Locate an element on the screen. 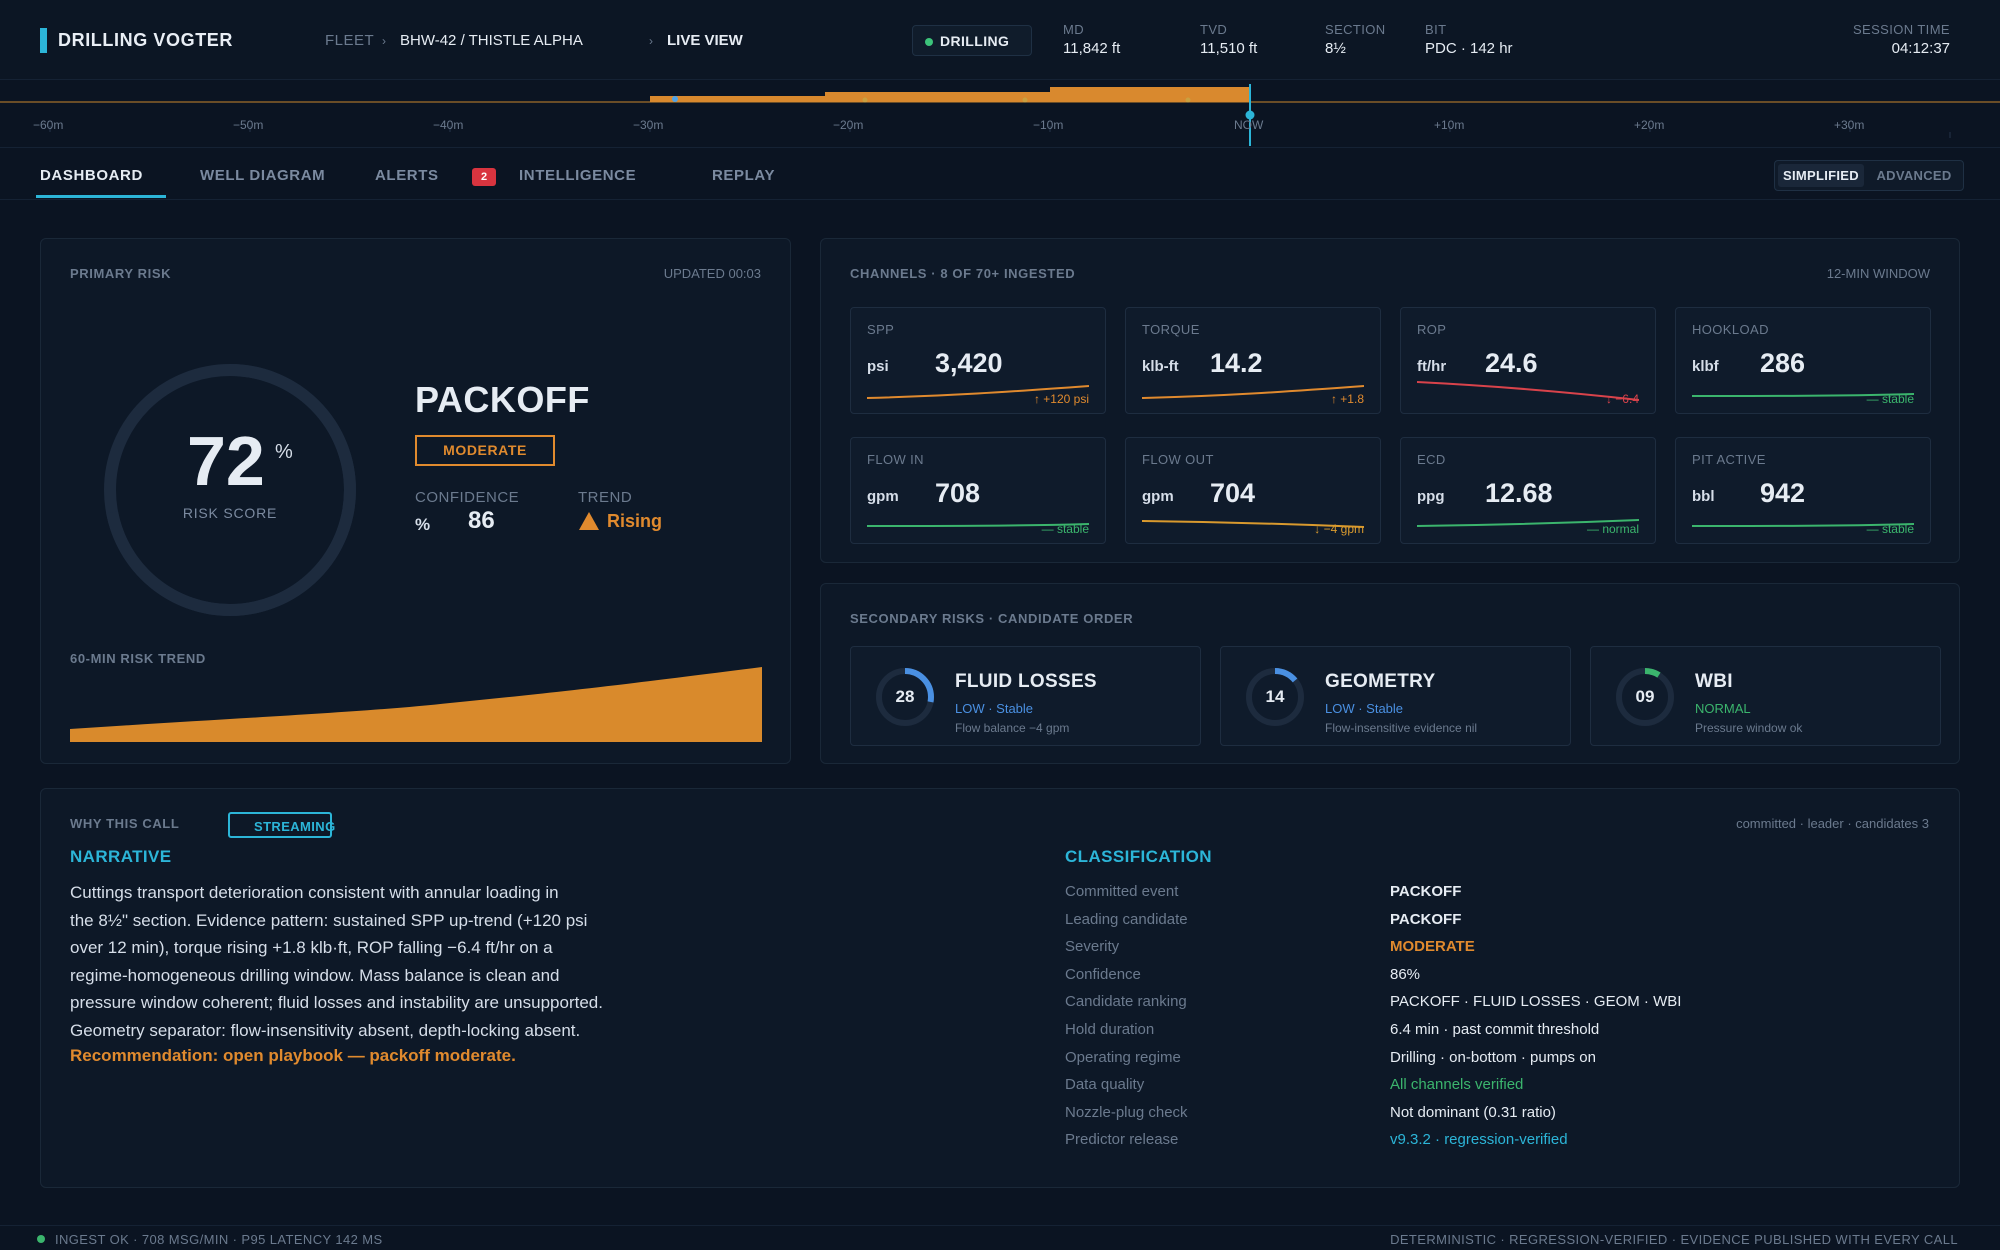 The height and width of the screenshot is (1250, 2000). timeline-tick: −60m is located at coordinates (48, 125).